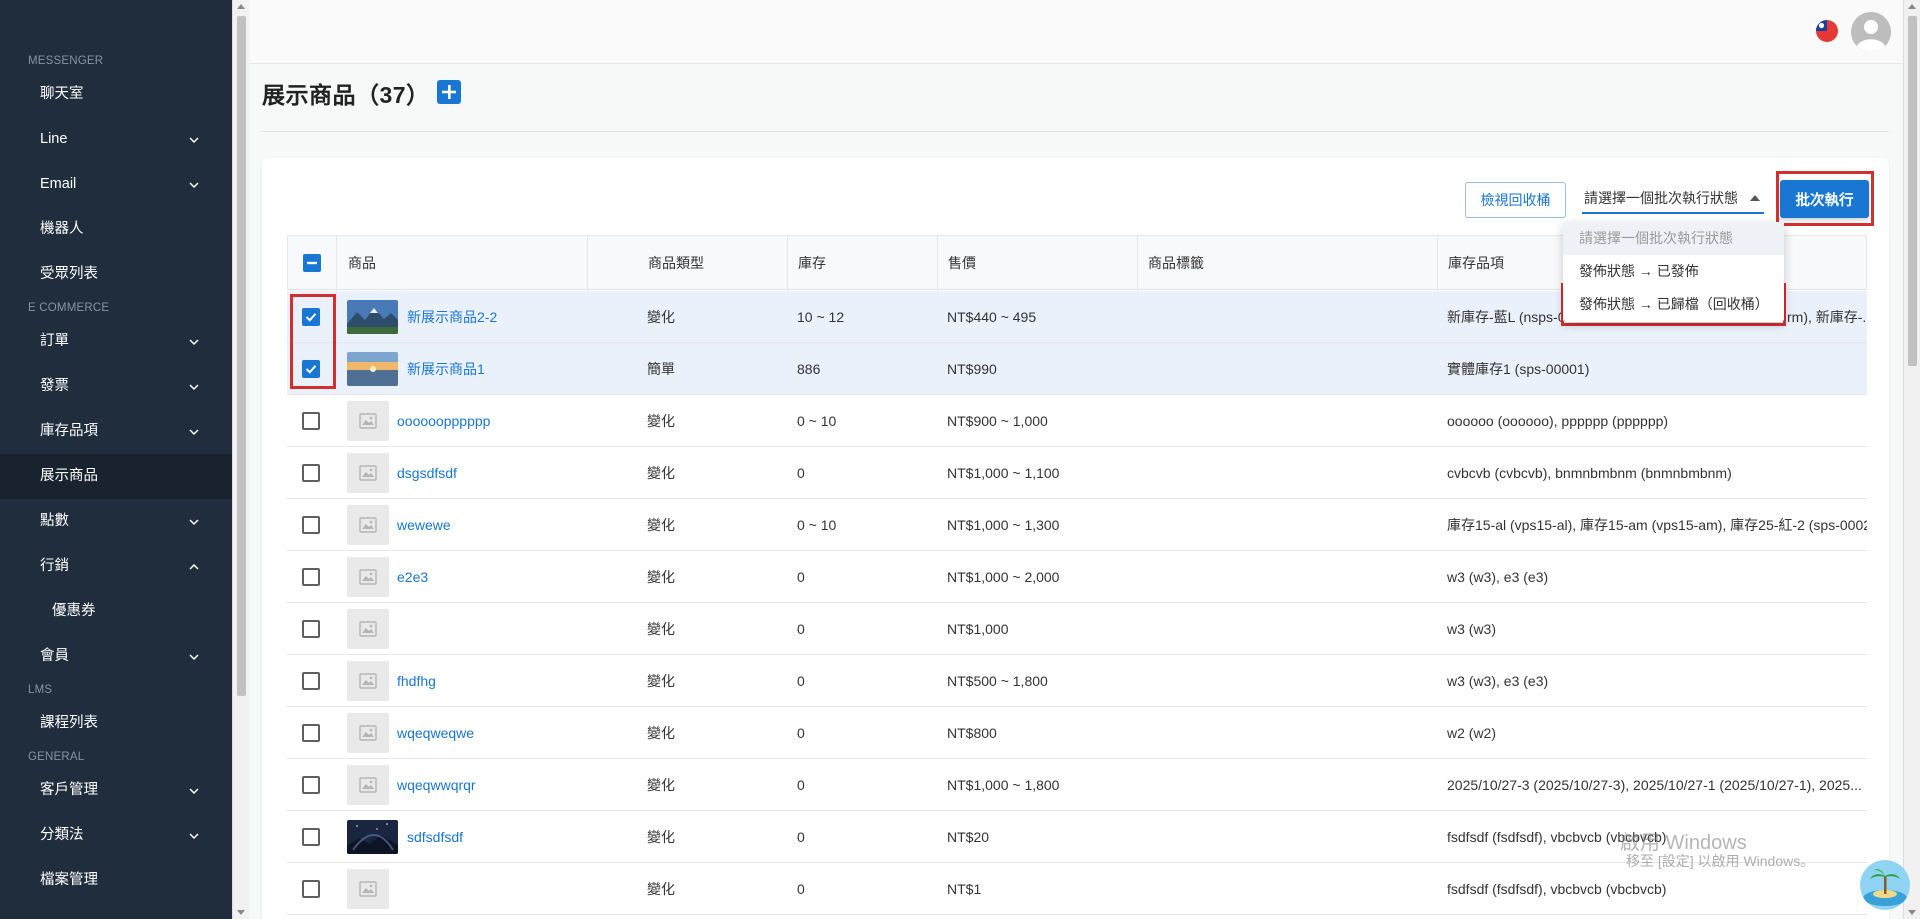  Describe the element at coordinates (412, 577) in the screenshot. I see `product-name-link: e2e3` at that location.